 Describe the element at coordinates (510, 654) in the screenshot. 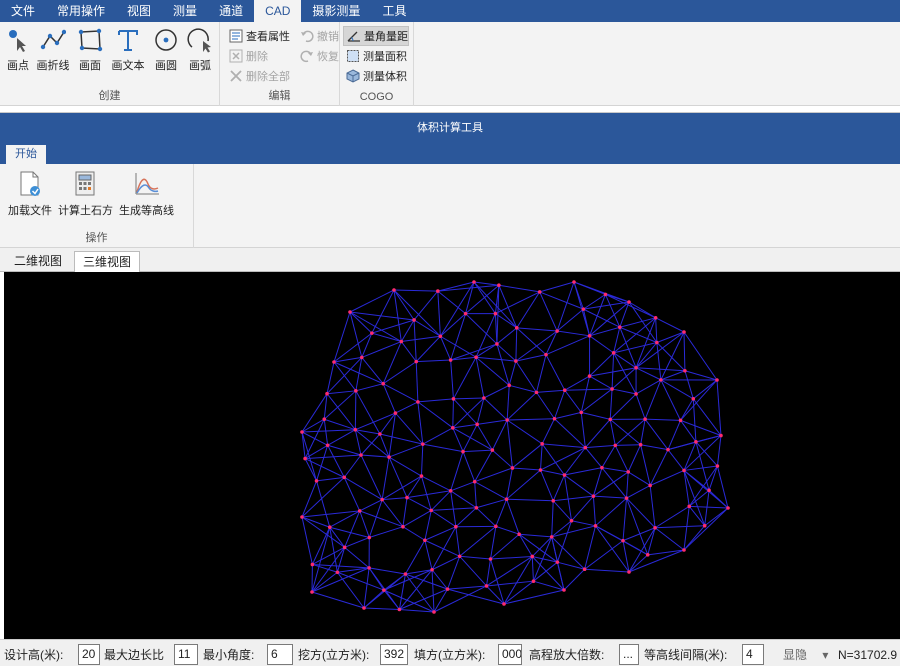

I see `fill-volume-field: 000` at that location.